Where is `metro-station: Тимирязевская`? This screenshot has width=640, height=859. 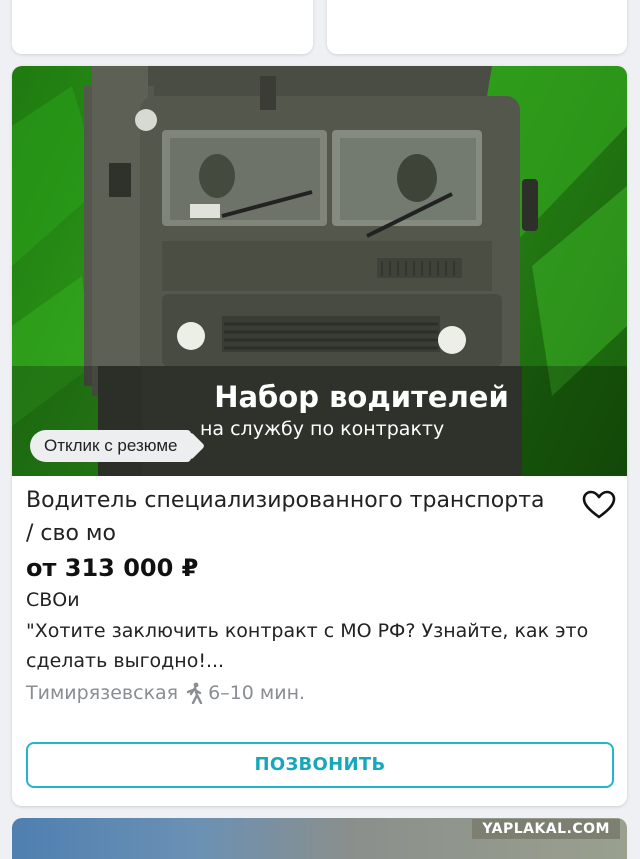 metro-station: Тимирязевская is located at coordinates (102, 693).